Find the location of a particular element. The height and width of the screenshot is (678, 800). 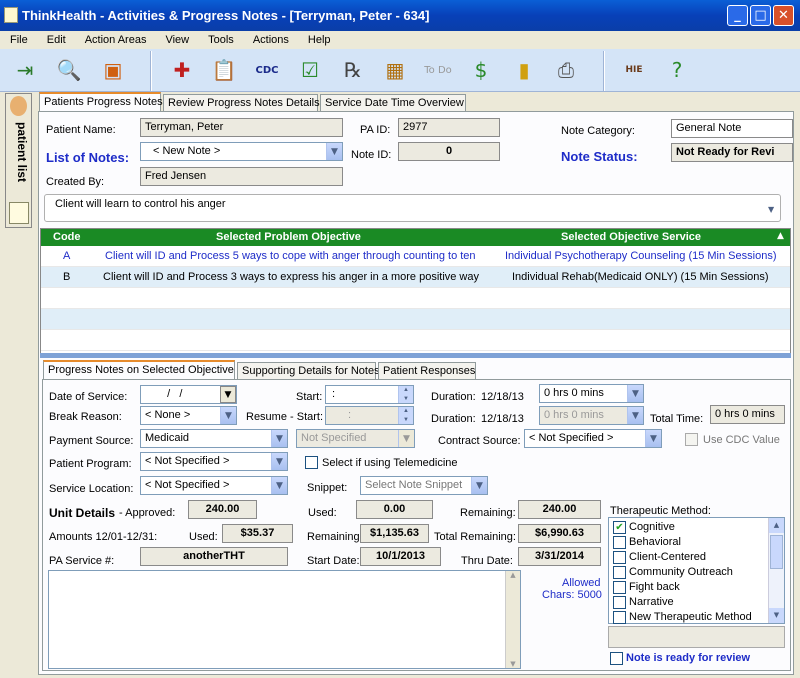

menu-action-areas: Action Areas is located at coordinates (115, 40).